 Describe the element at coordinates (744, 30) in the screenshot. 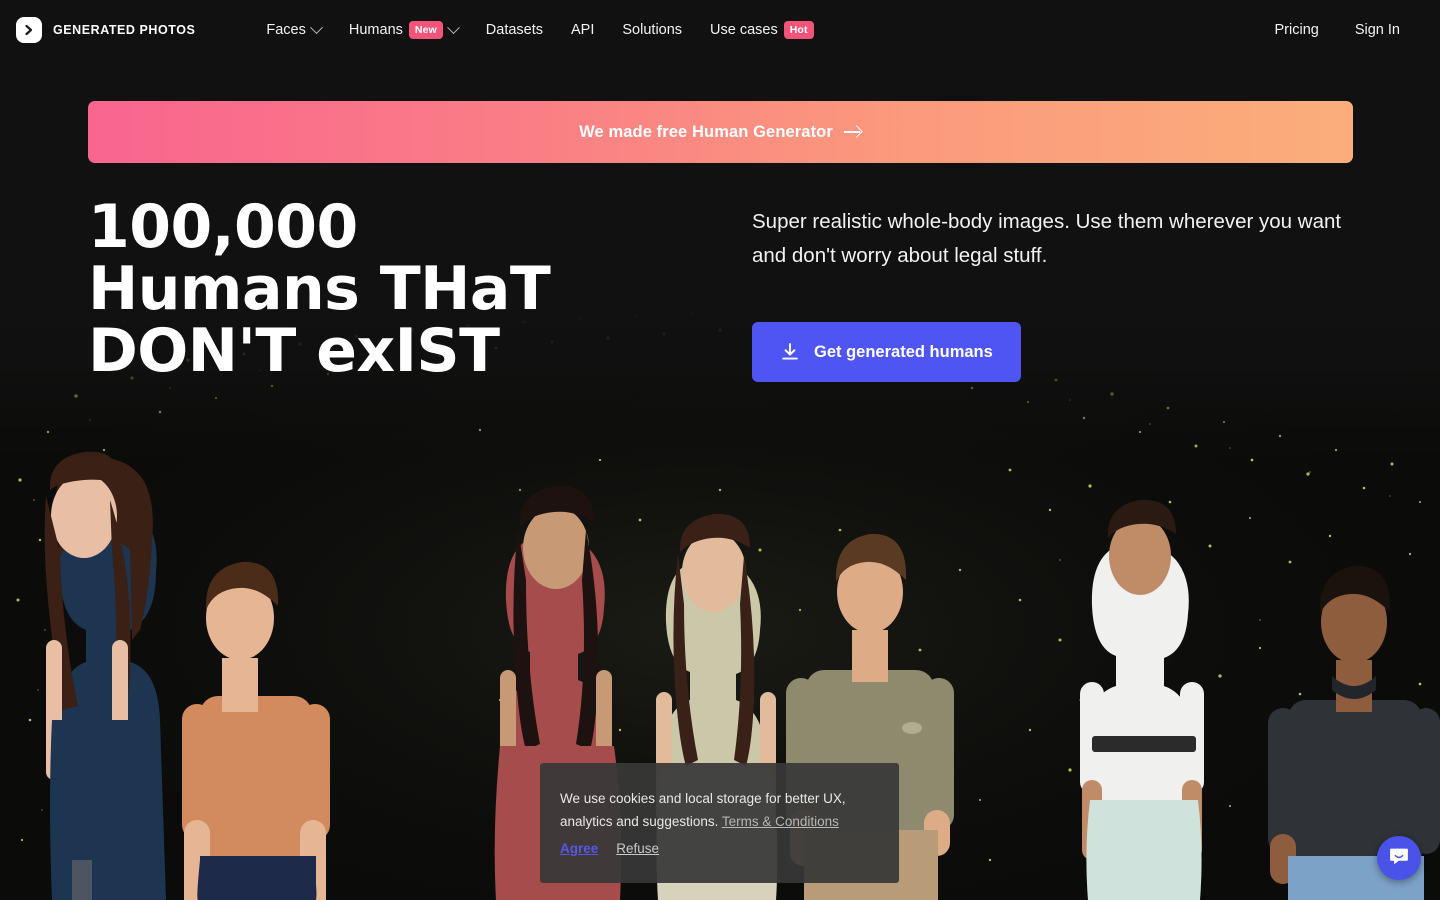

I see `nav-item-label: Use cases` at that location.